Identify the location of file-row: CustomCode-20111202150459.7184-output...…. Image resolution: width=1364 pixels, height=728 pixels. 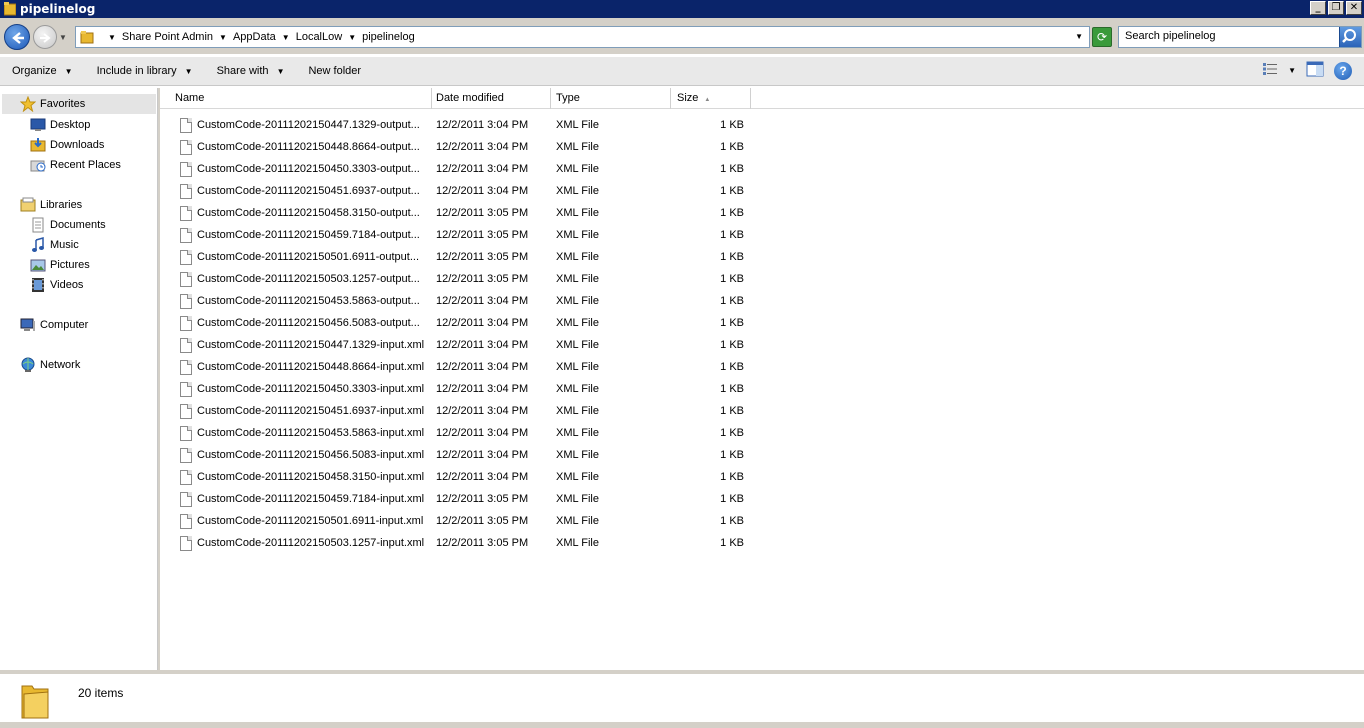
(460, 236).